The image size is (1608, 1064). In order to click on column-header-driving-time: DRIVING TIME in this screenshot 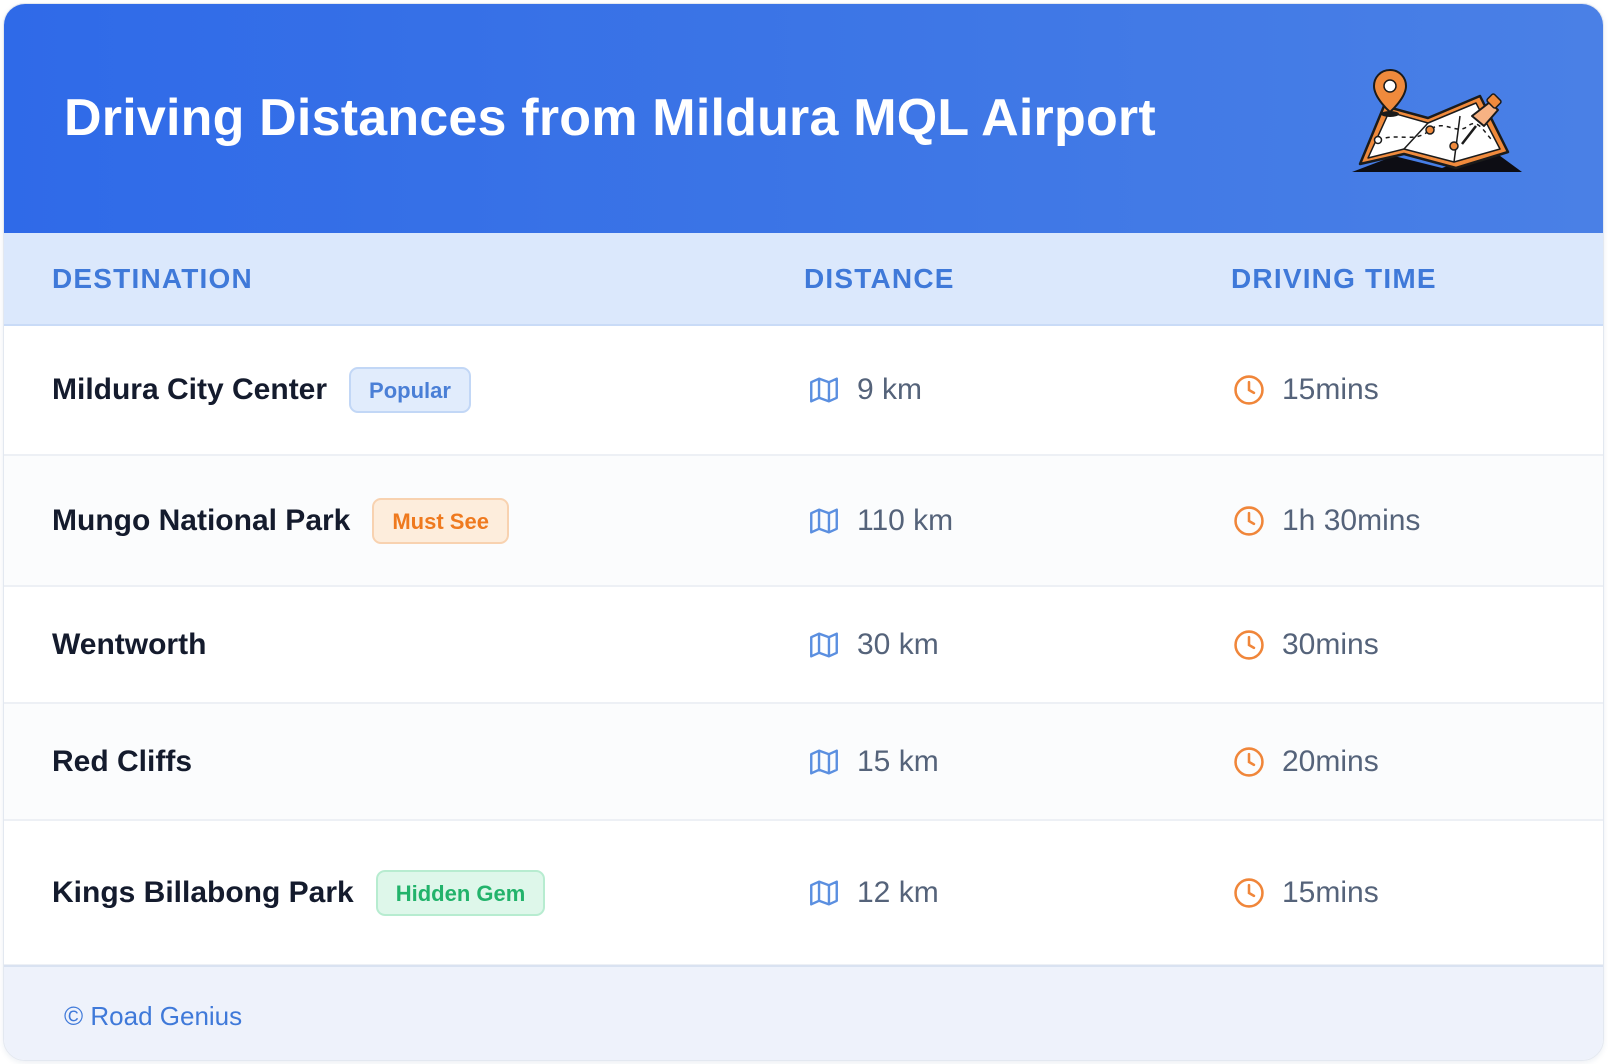, I will do `click(1334, 278)`.